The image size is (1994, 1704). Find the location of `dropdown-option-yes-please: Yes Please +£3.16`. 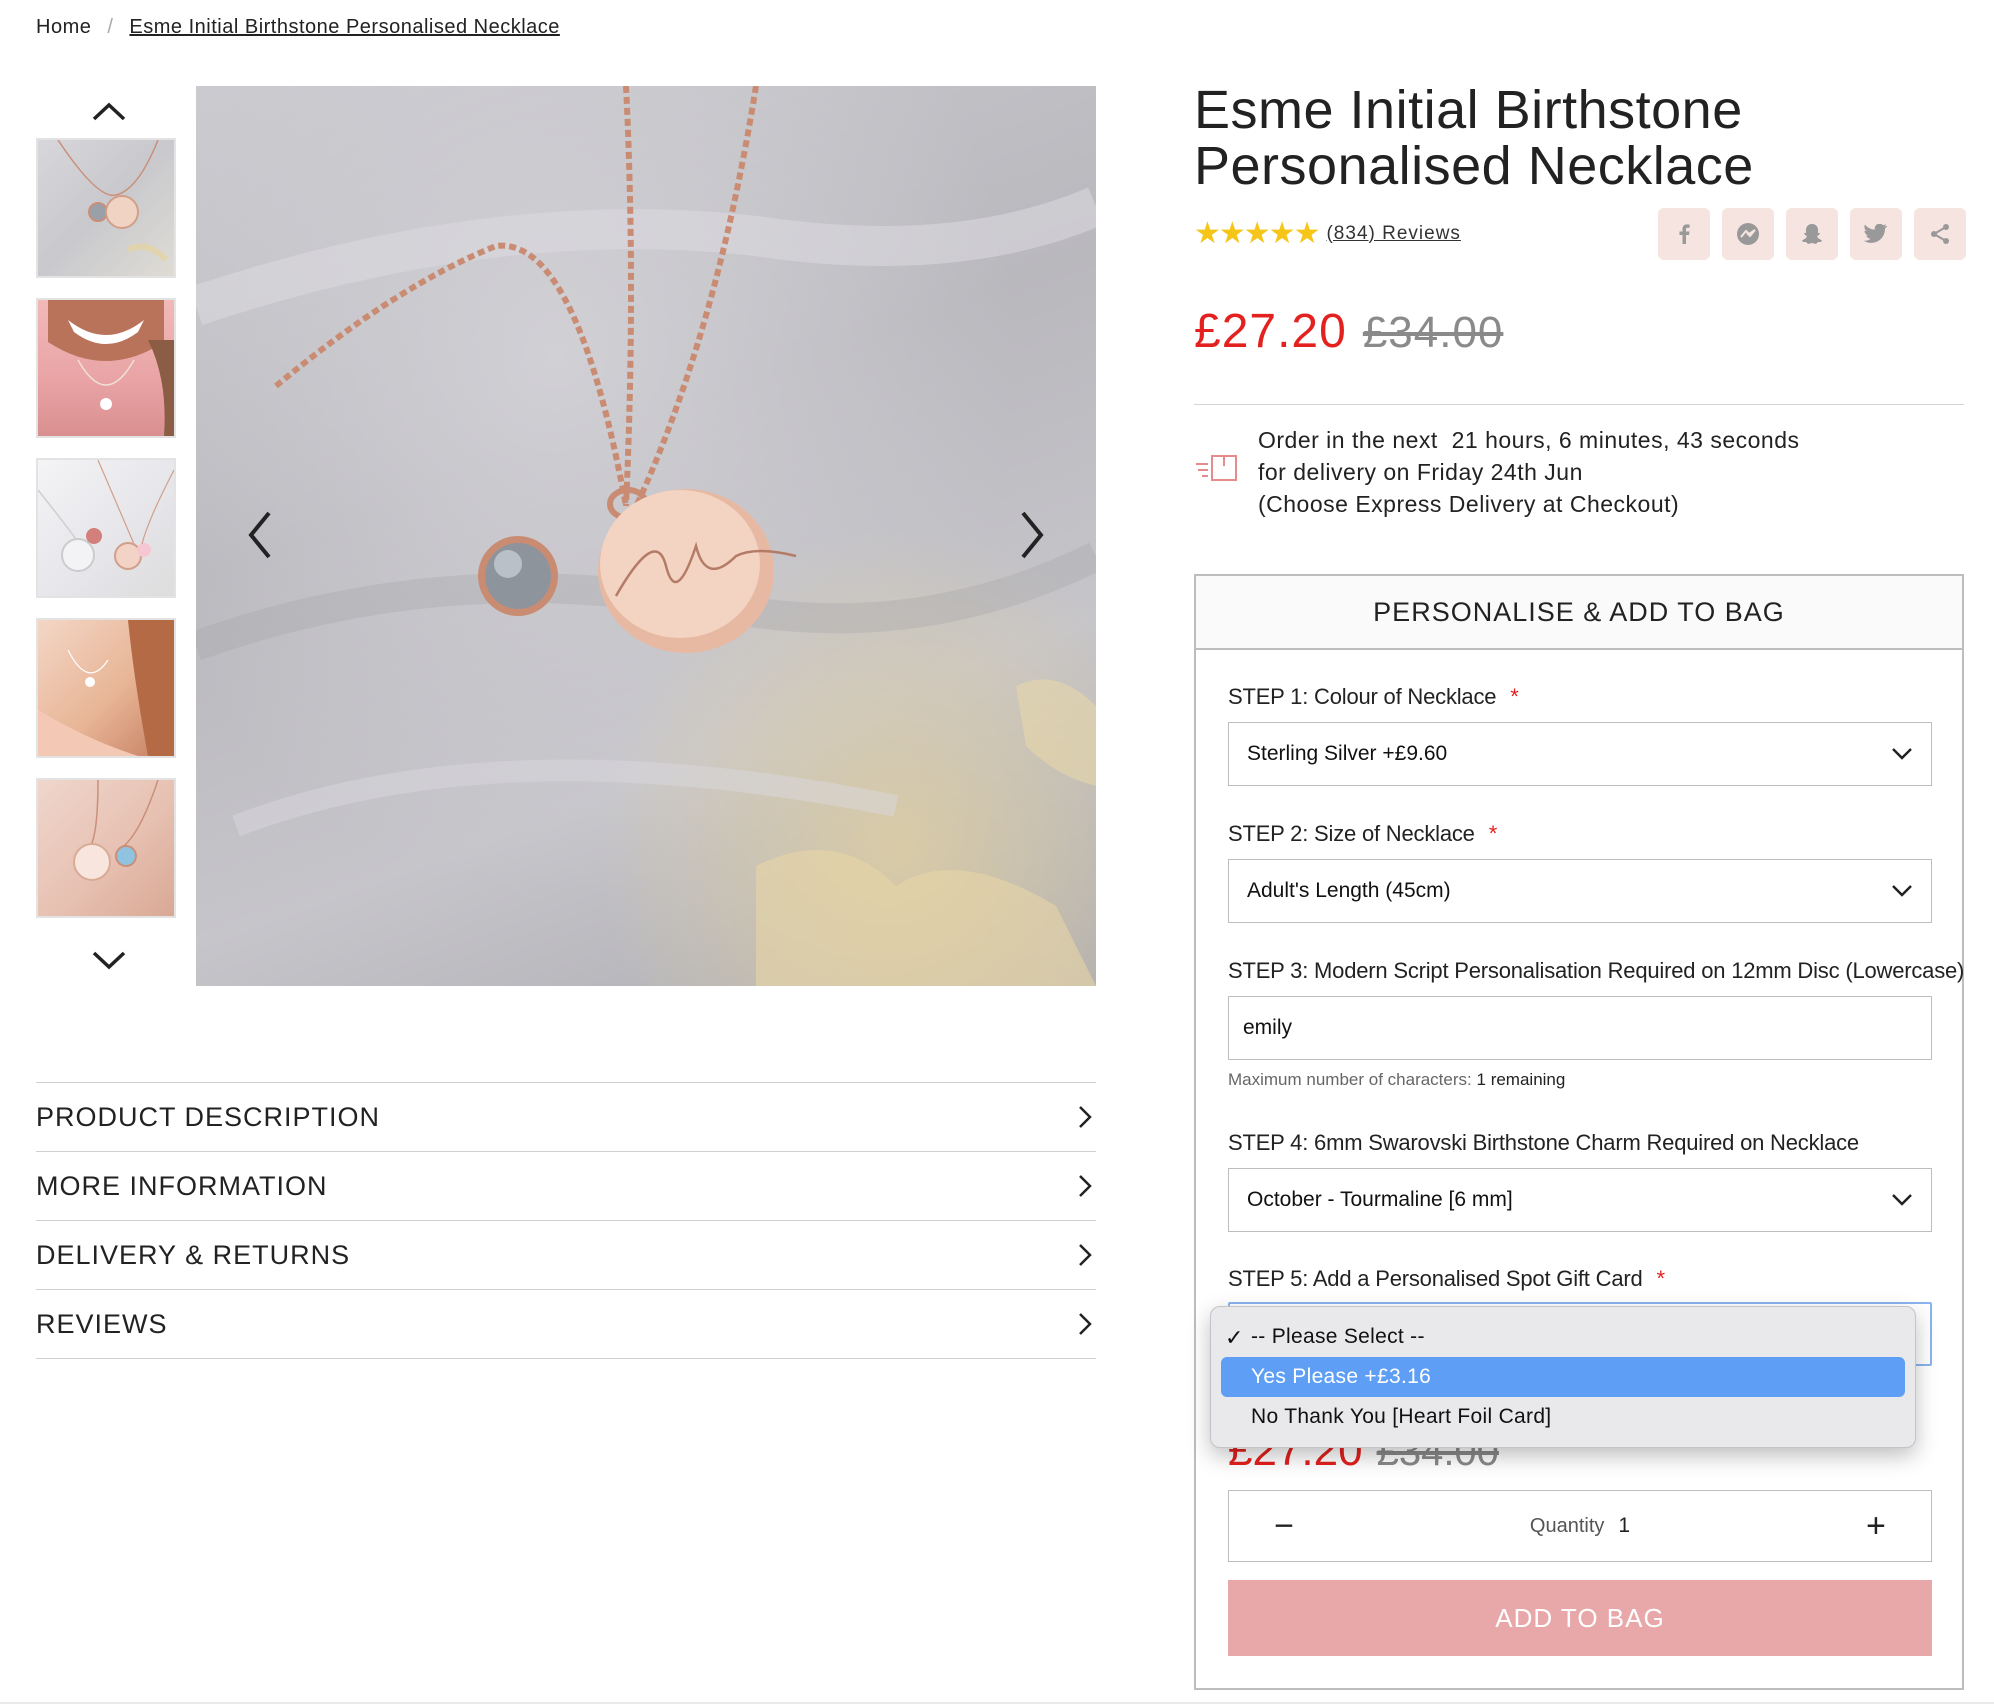

dropdown-option-yes-please: Yes Please +£3.16 is located at coordinates (1563, 1377).